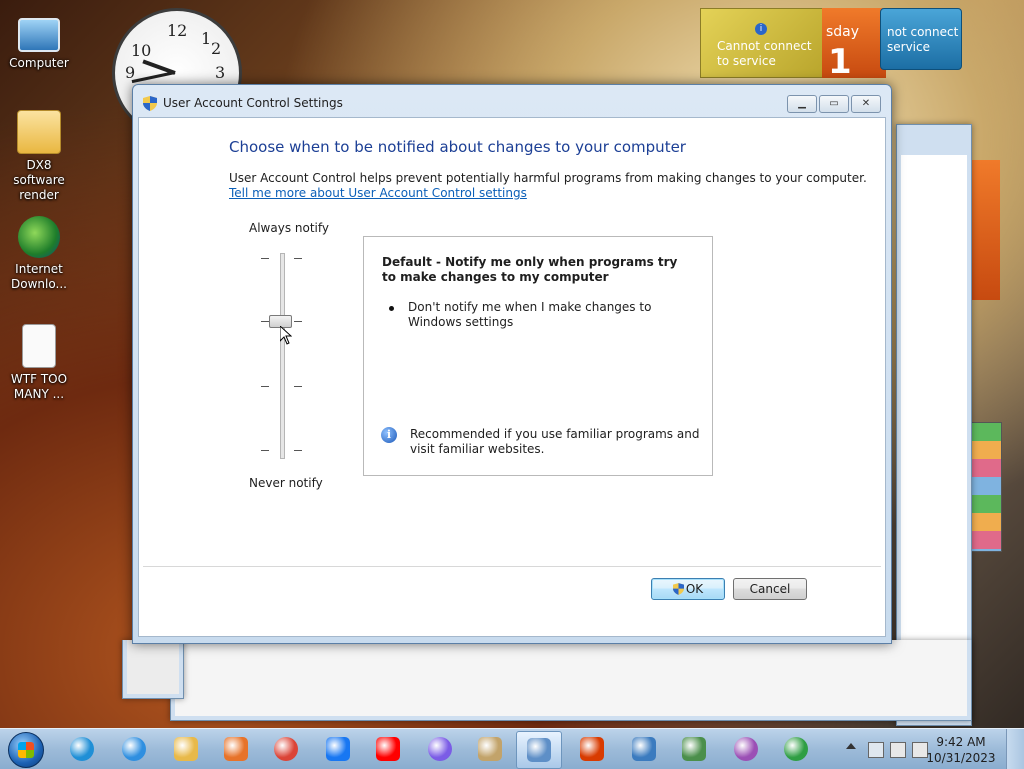 This screenshot has height=769, width=1024. I want to click on desktop-icon-label: Computer, so click(39, 63).